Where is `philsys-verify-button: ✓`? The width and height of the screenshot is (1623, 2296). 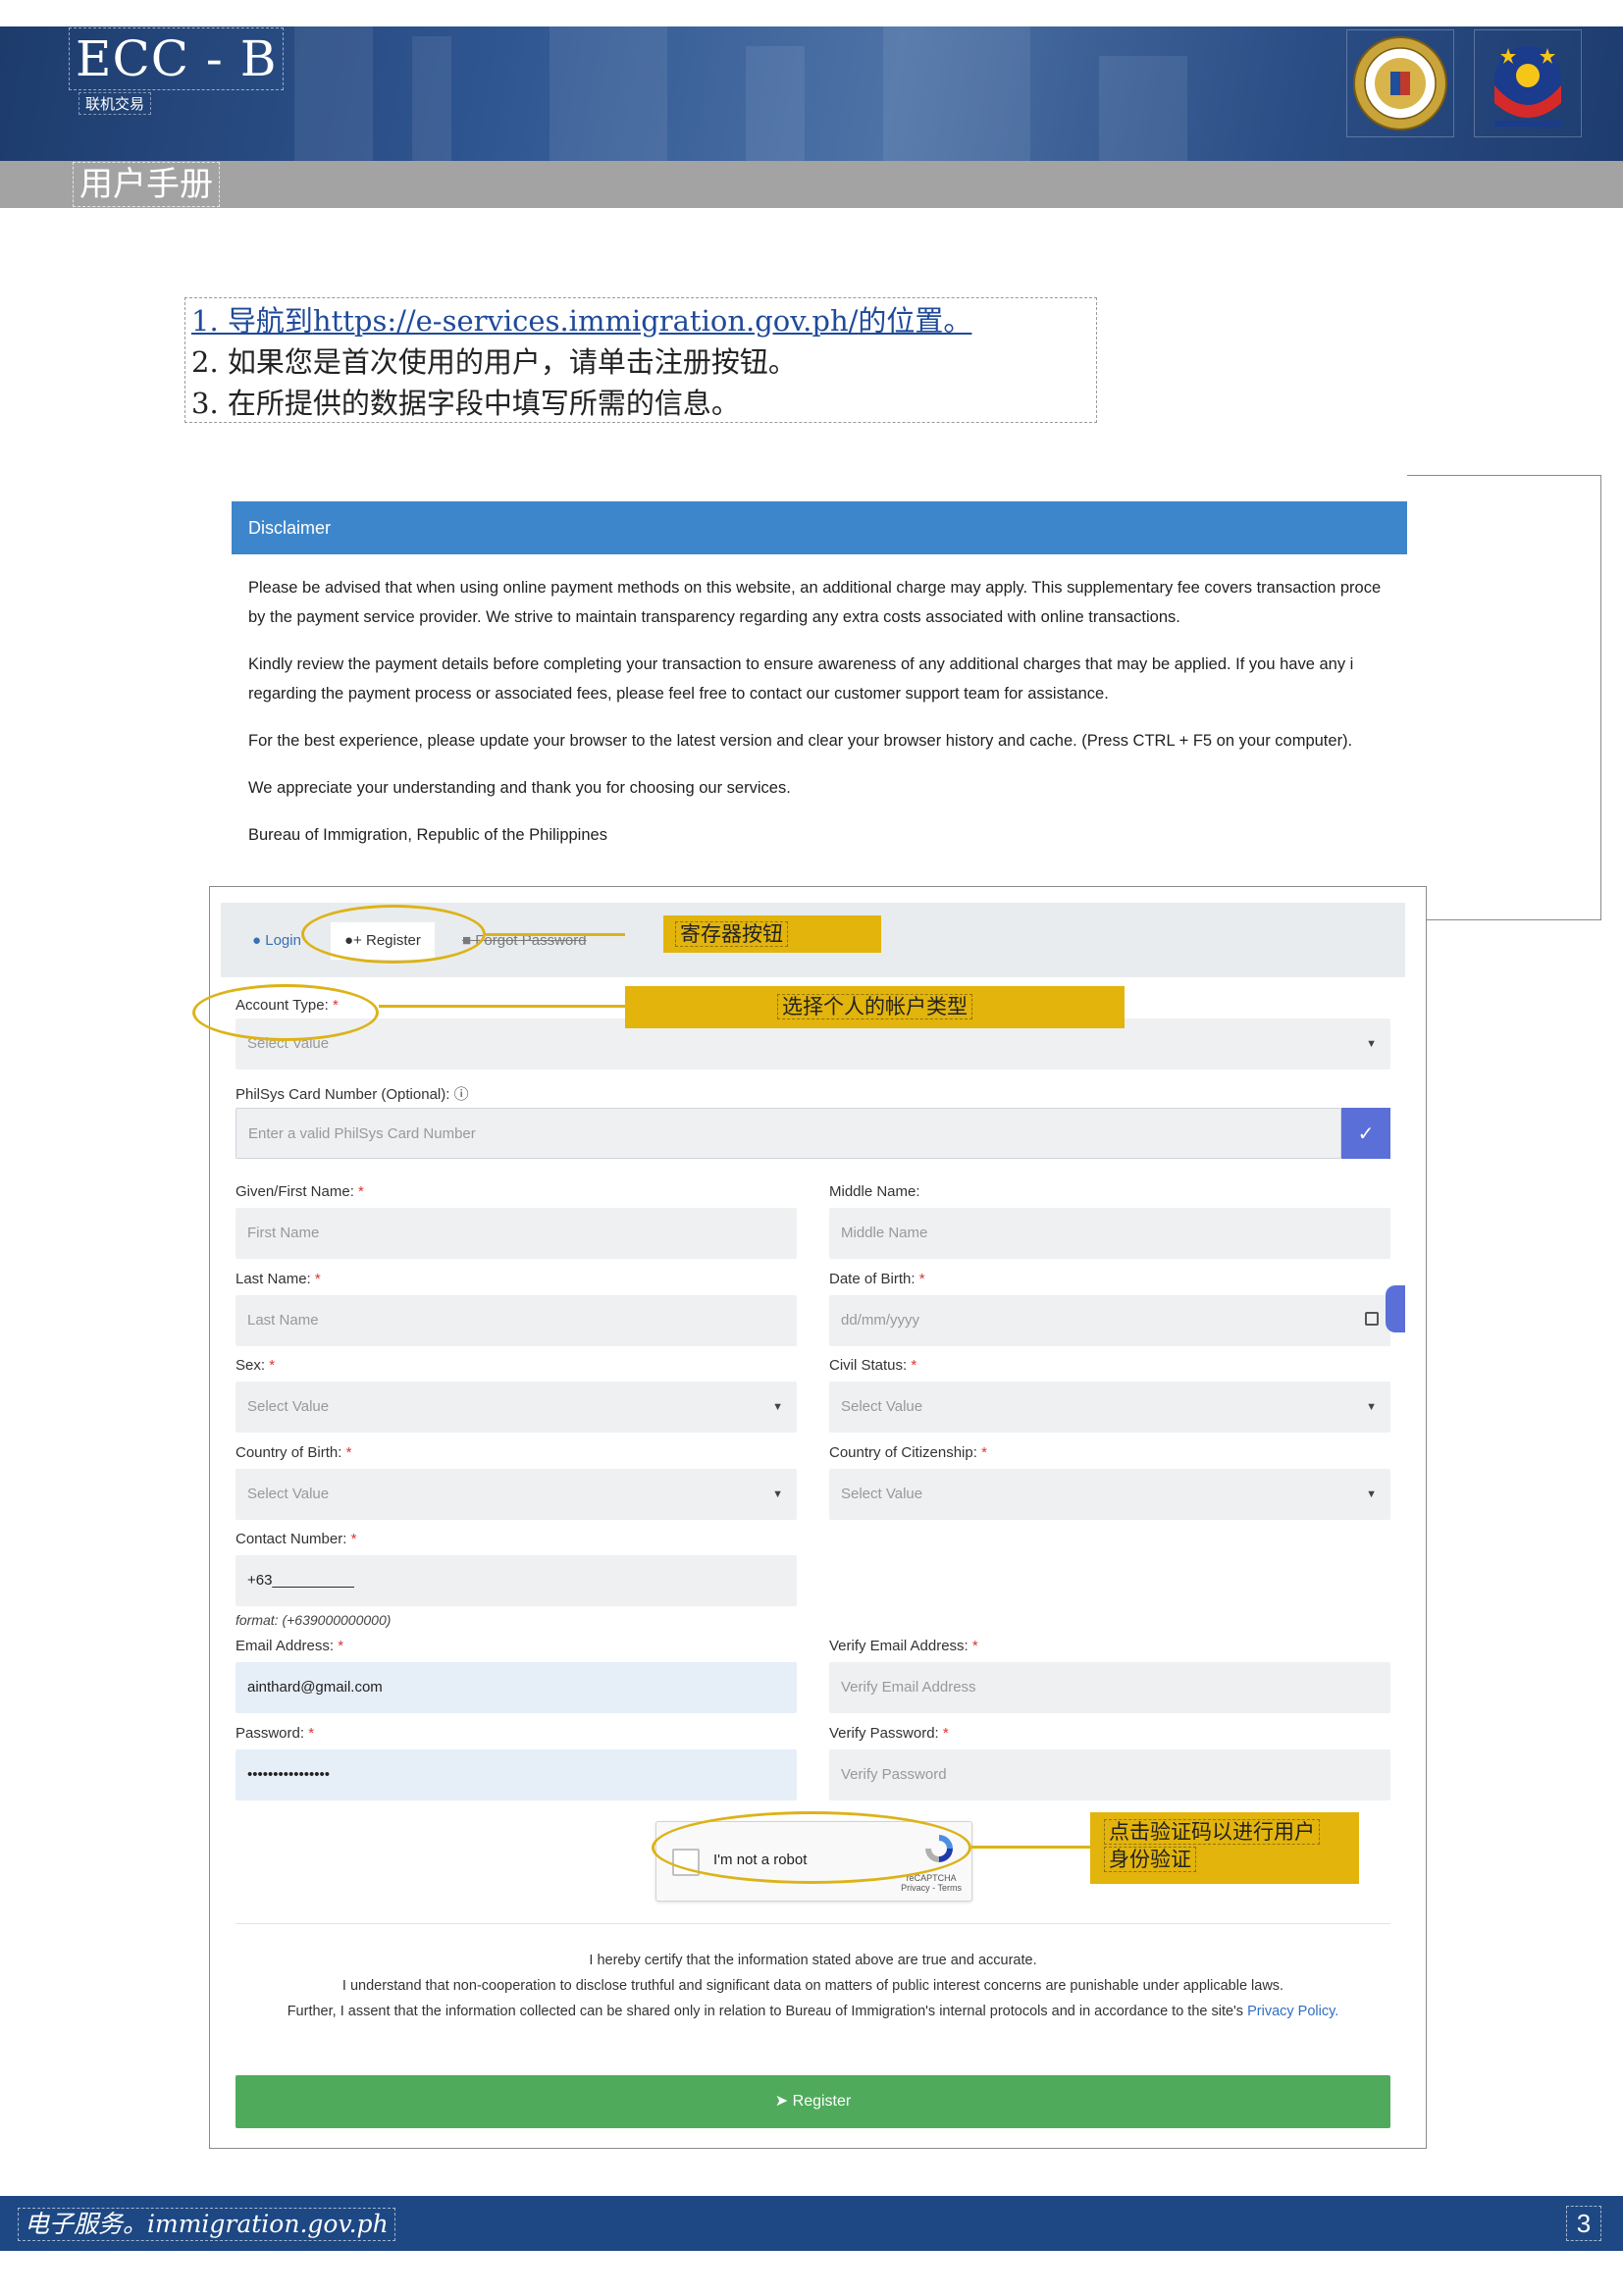
philsys-verify-button: ✓ is located at coordinates (1365, 1133).